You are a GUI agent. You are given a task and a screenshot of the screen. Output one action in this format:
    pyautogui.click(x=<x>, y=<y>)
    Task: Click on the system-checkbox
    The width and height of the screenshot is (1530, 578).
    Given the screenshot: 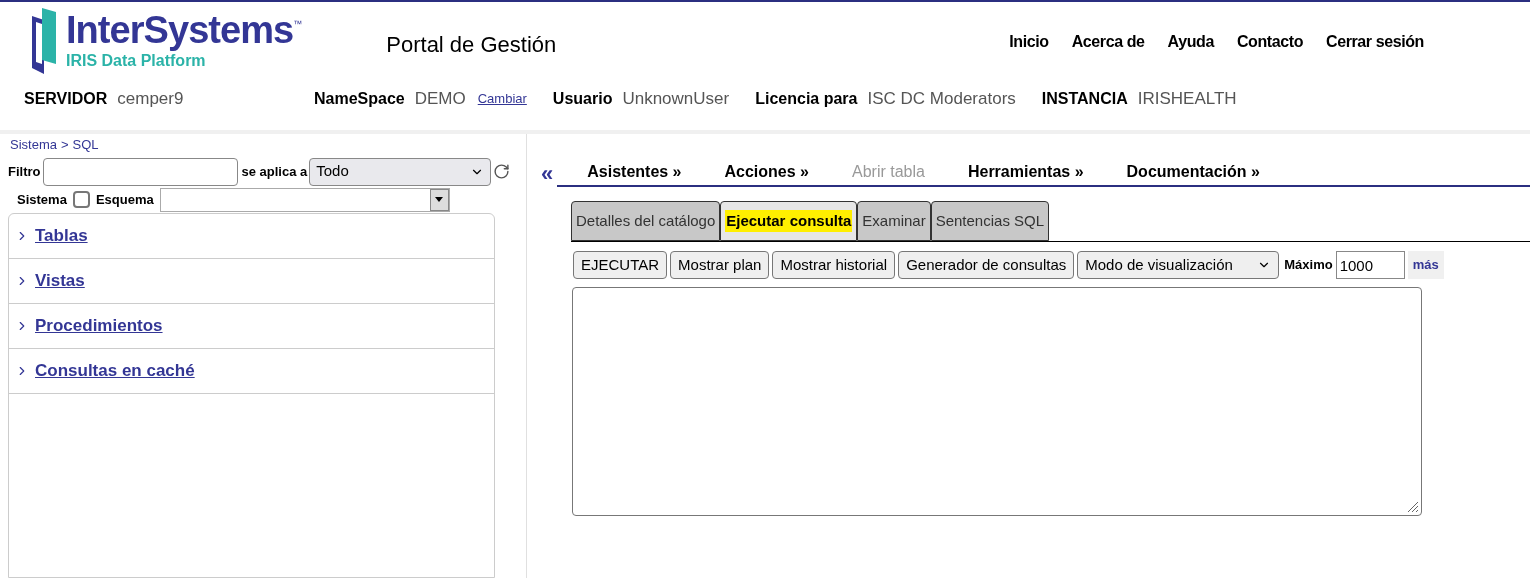 What is the action you would take?
    pyautogui.click(x=81, y=199)
    